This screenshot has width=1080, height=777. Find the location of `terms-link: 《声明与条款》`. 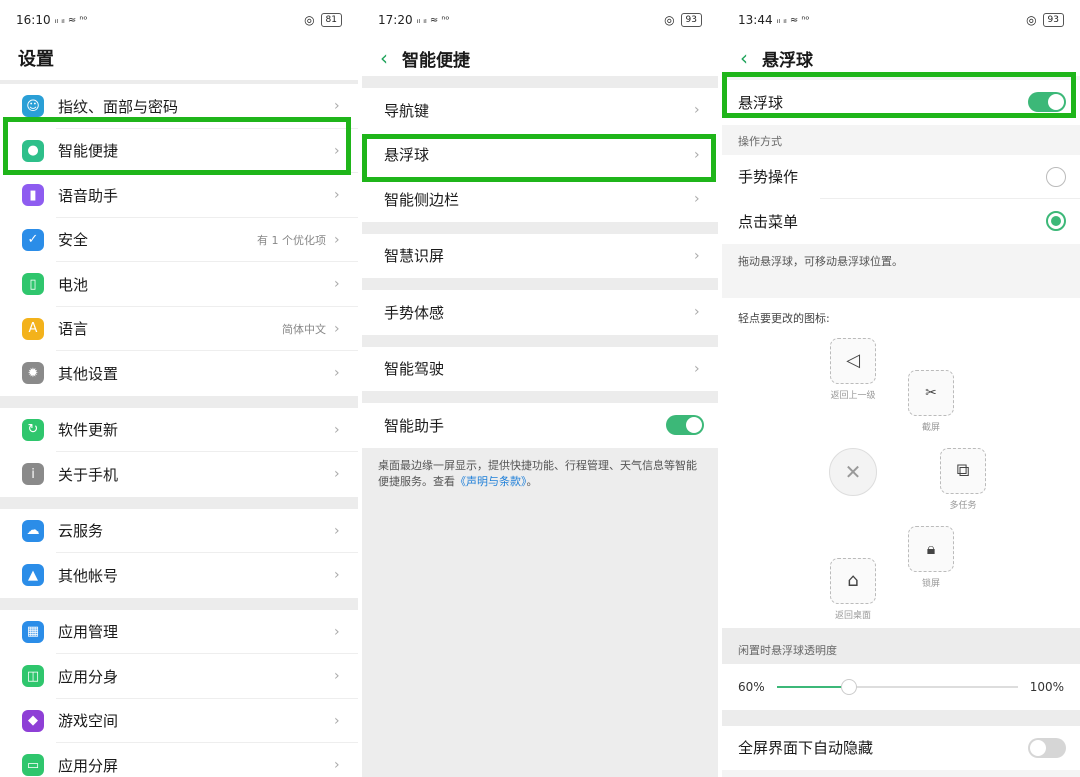

terms-link: 《声明与条款》 is located at coordinates (491, 481).